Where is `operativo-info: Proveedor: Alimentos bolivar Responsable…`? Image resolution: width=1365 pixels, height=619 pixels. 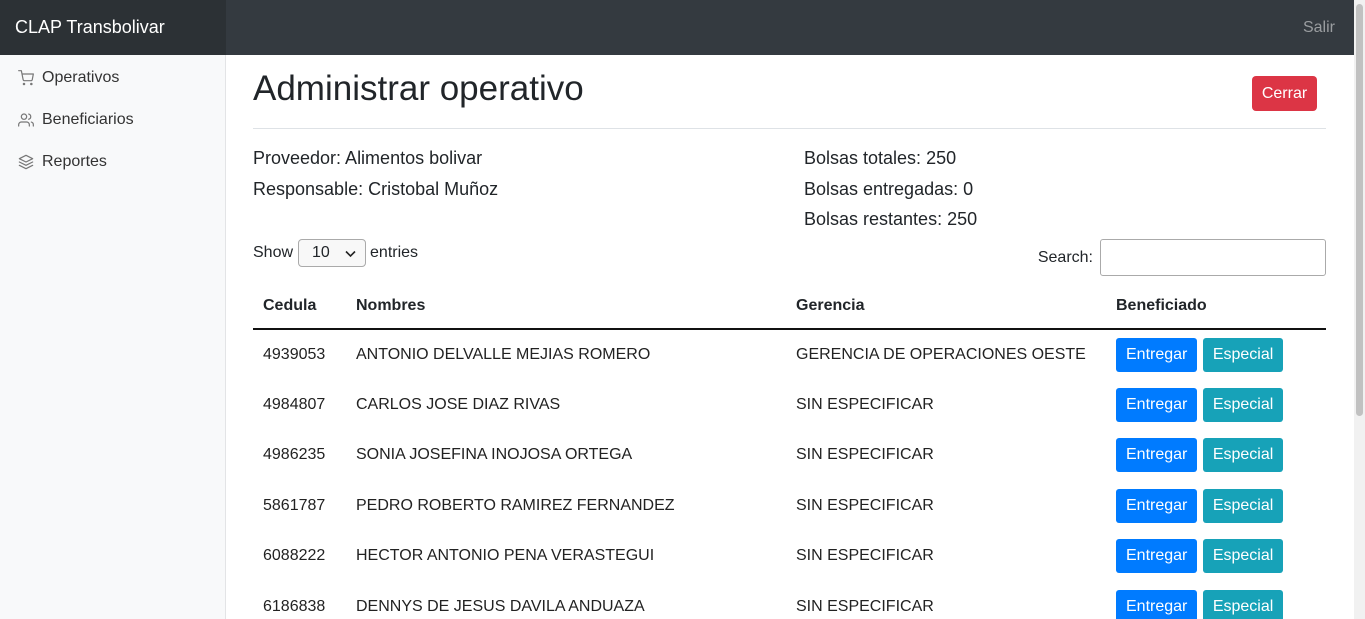
operativo-info: Proveedor: Alimentos bolivar Responsable… is located at coordinates (375, 173).